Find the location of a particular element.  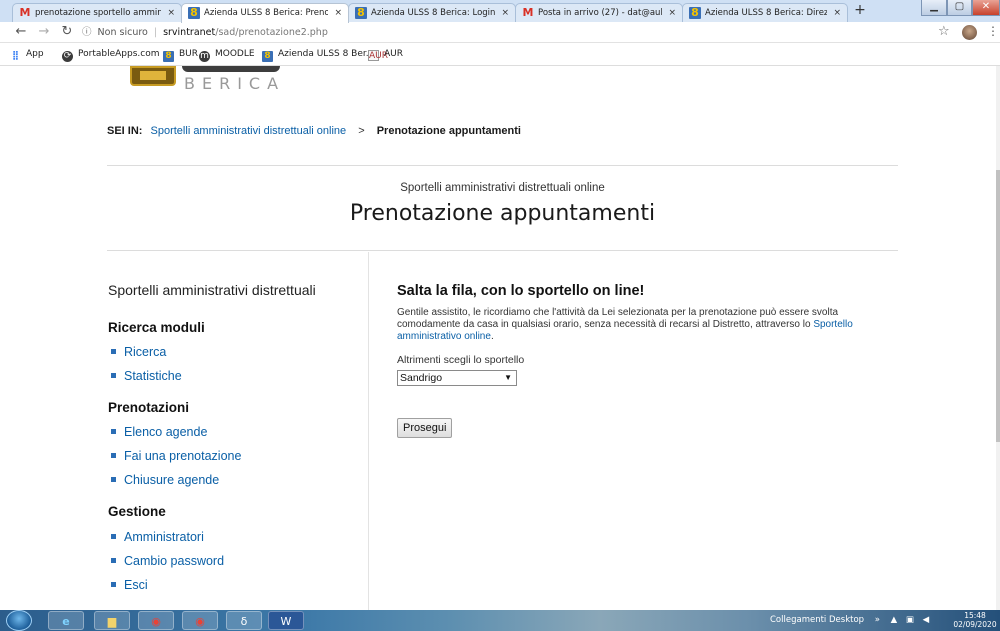

bookmark-aur: AURAUR is located at coordinates (385, 54).